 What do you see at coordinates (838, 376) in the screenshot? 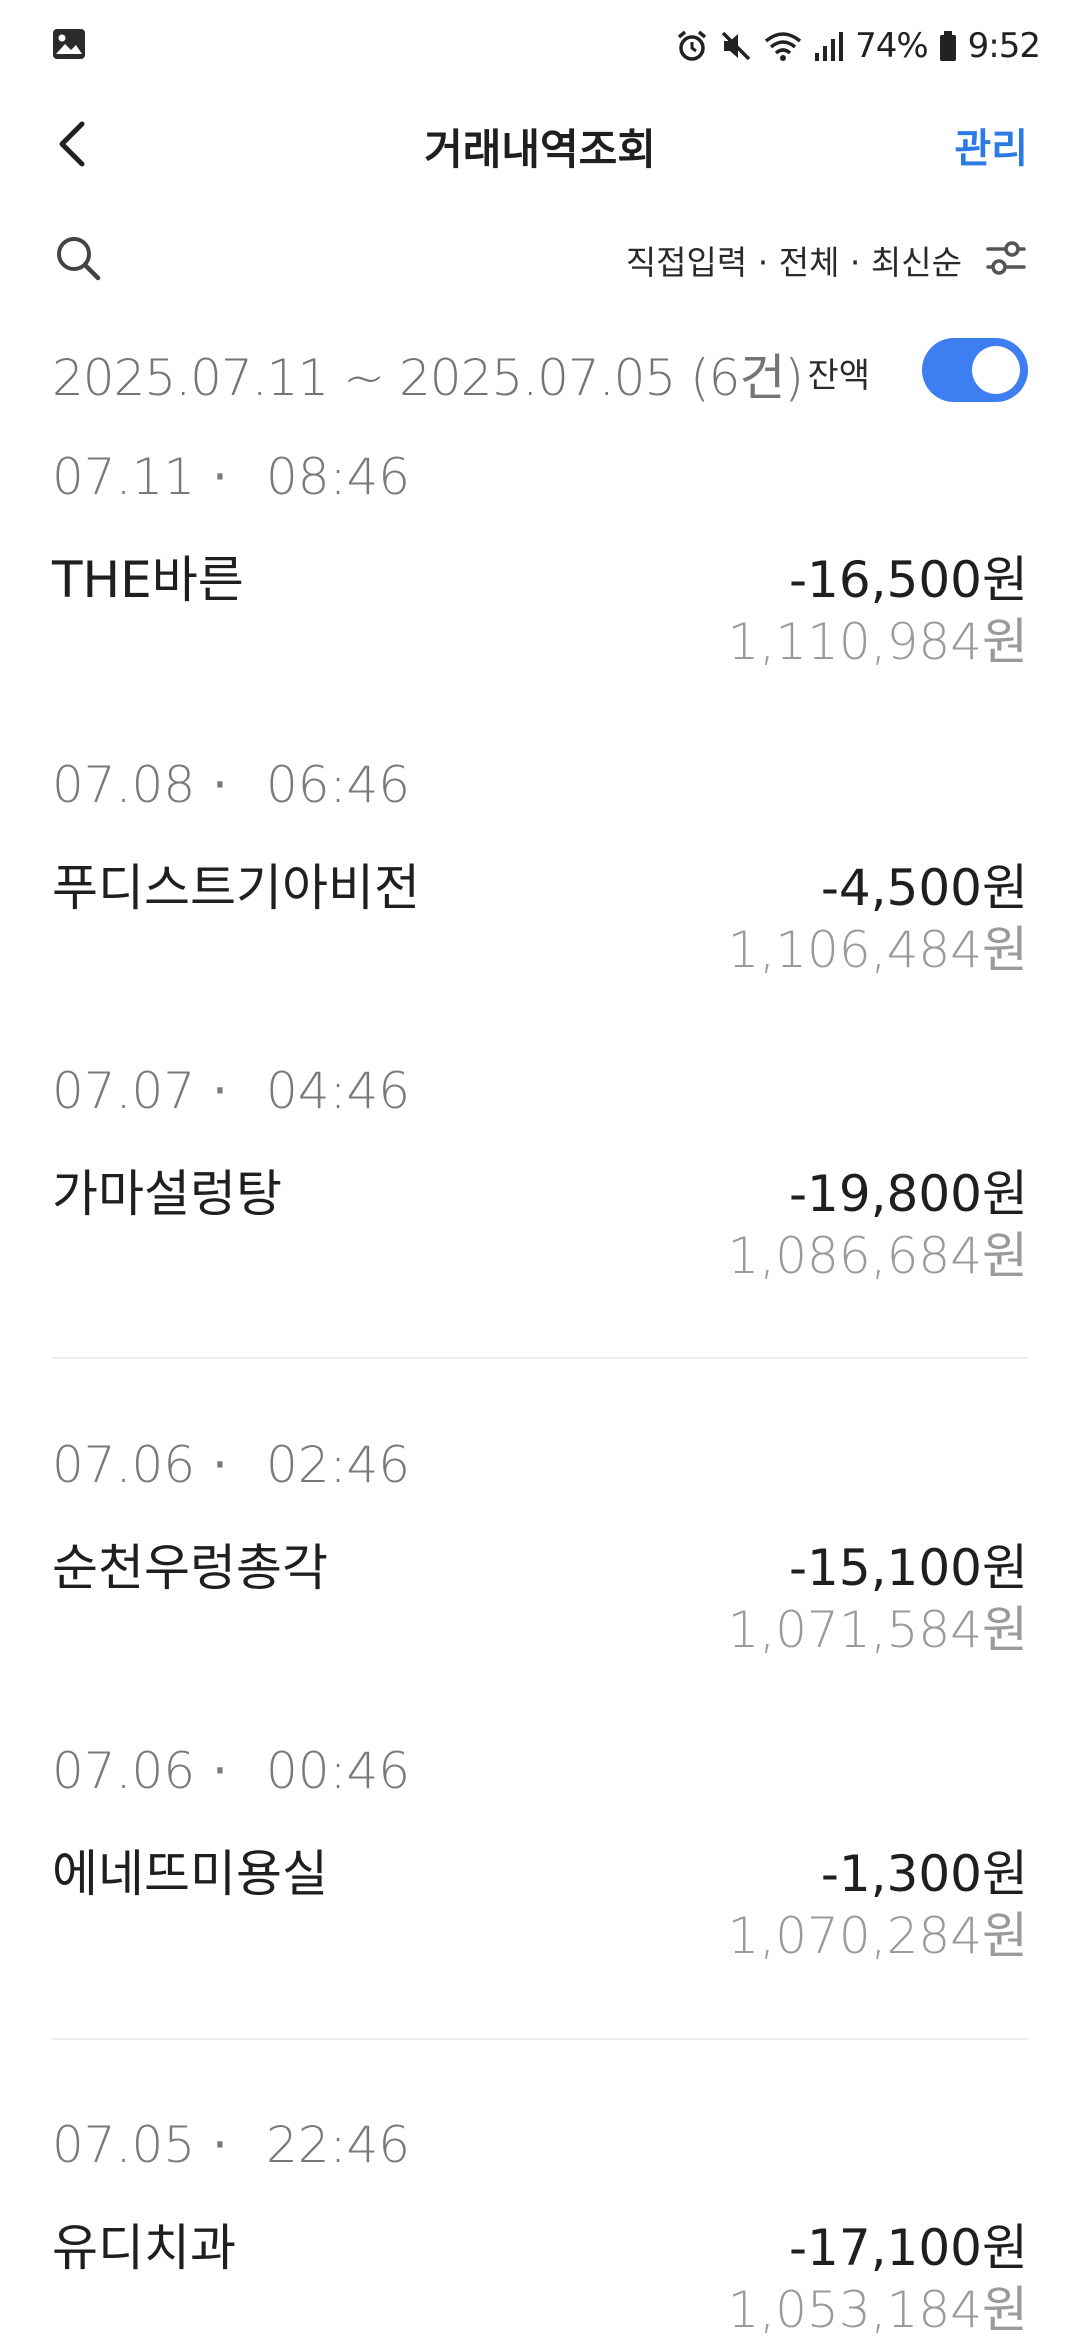
I see `balance-toggle-label: 잔액` at bounding box center [838, 376].